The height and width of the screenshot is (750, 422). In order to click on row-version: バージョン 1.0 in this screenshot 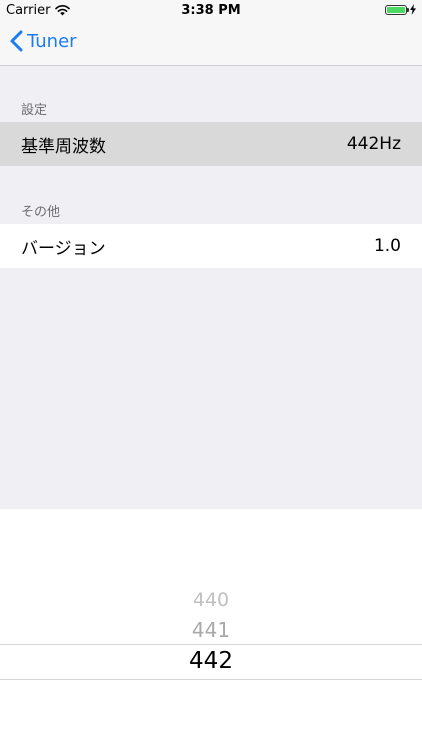, I will do `click(211, 246)`.